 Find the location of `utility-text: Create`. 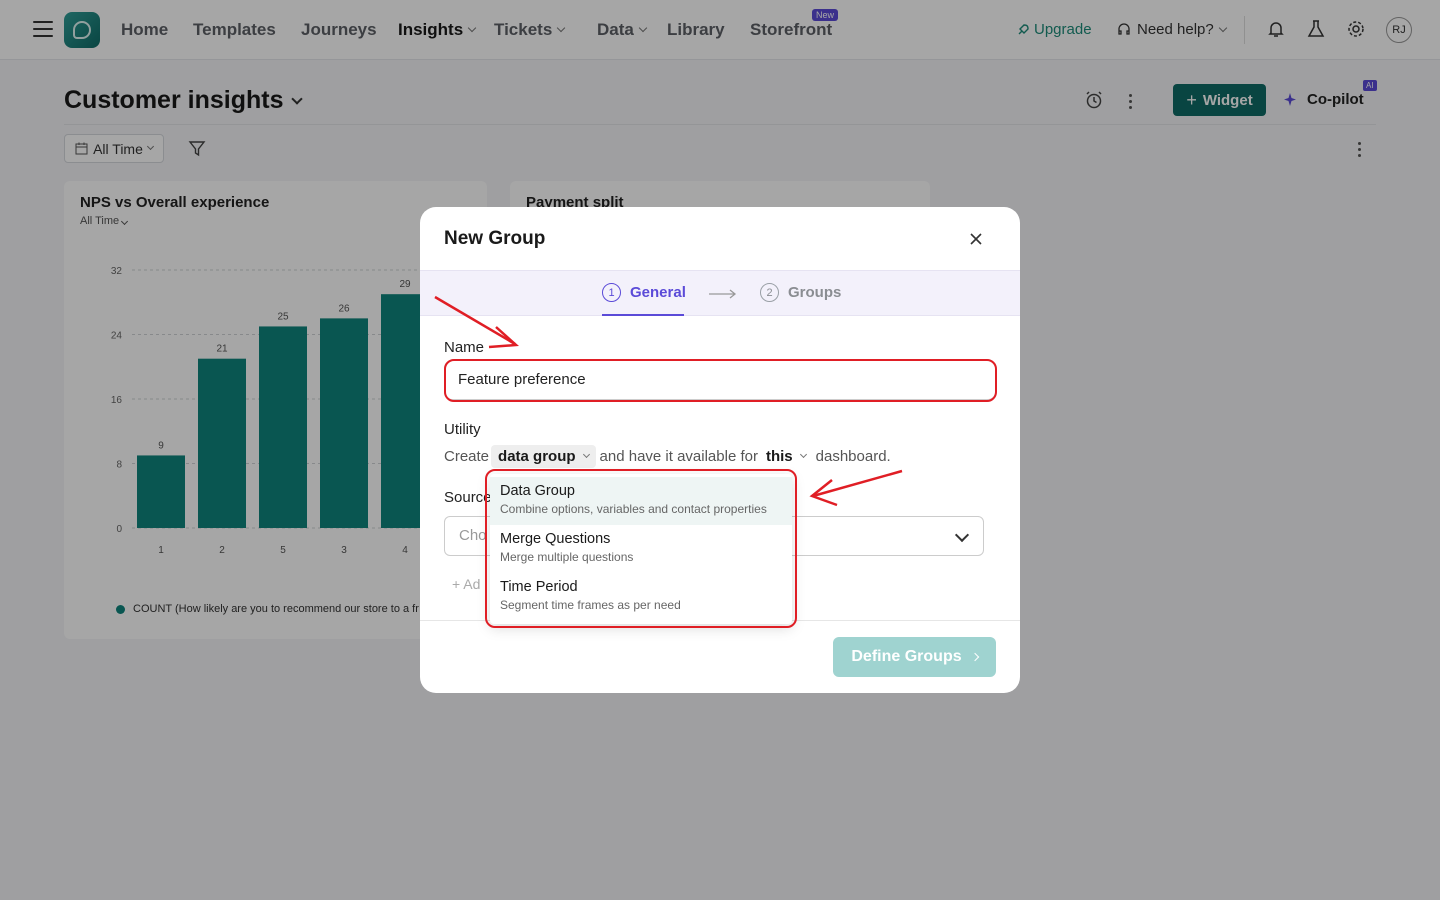

utility-text: Create is located at coordinates (467, 456).